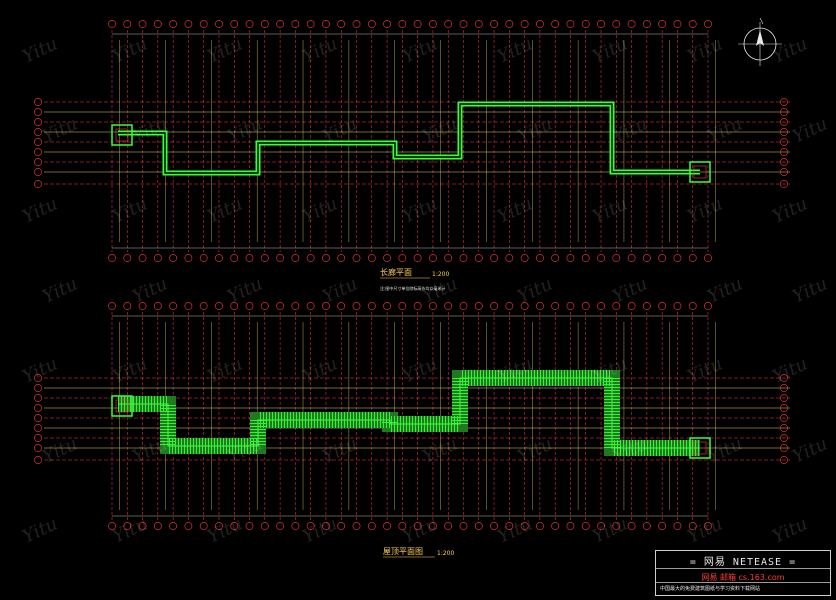 The height and width of the screenshot is (600, 836). I want to click on top-plan-note: 注:图中尺寸单位除标高外均以毫米计, so click(412, 288).